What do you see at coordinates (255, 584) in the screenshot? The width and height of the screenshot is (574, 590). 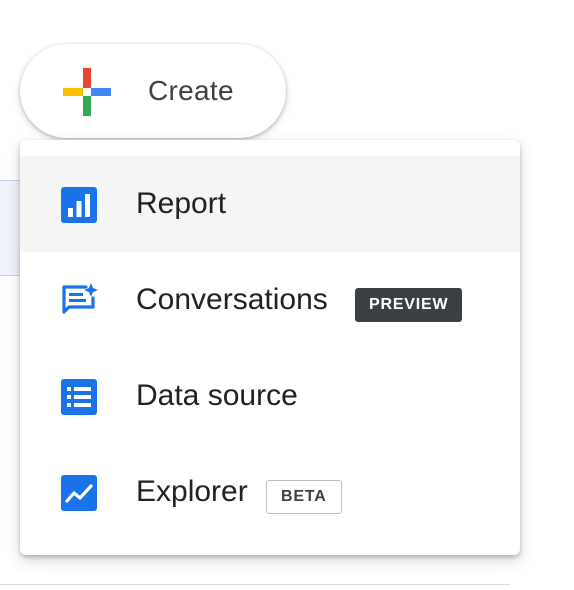 I see `background-divider` at bounding box center [255, 584].